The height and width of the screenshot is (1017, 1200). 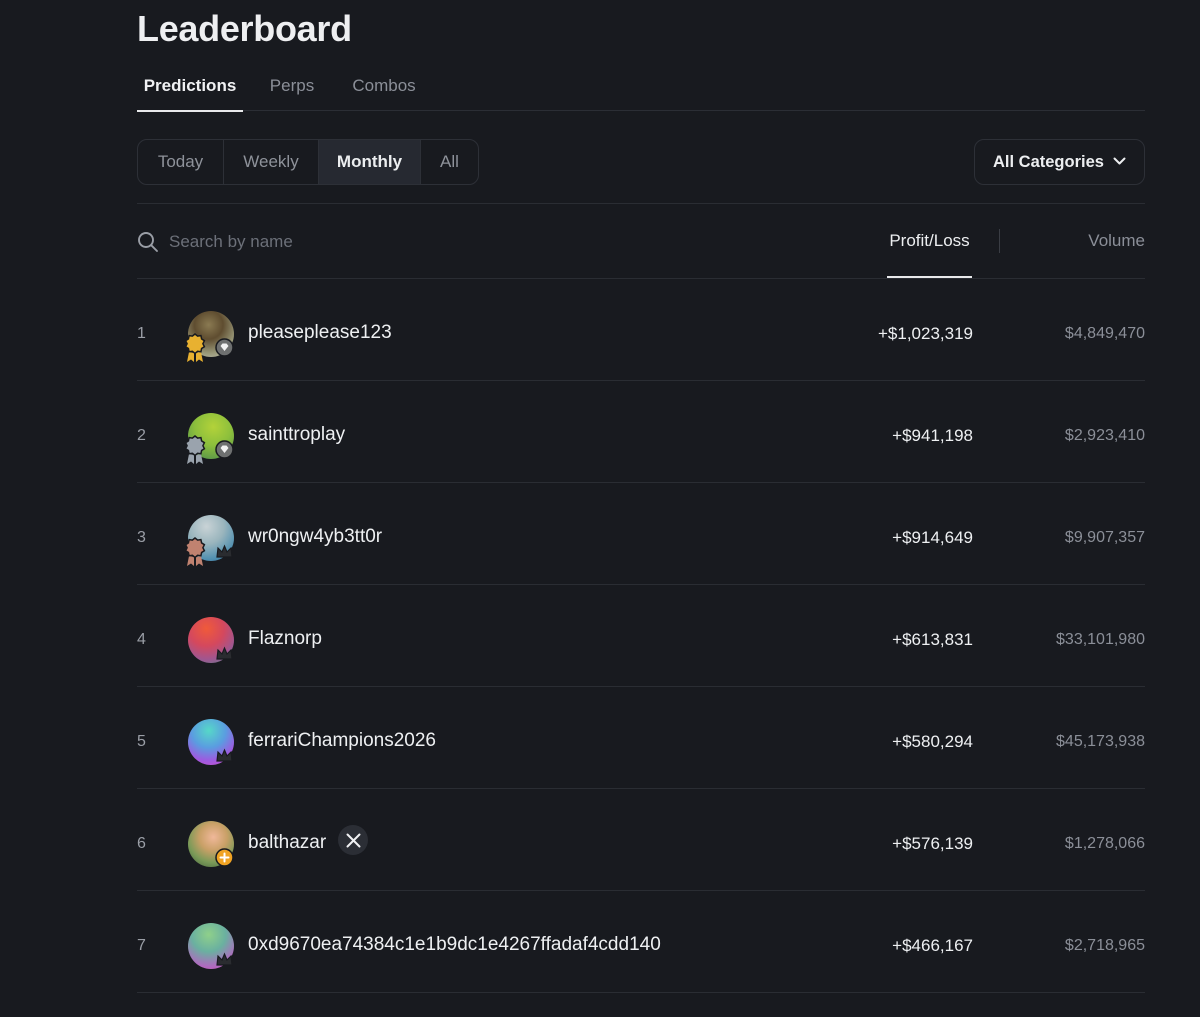 What do you see at coordinates (148, 242) in the screenshot?
I see `search-icon` at bounding box center [148, 242].